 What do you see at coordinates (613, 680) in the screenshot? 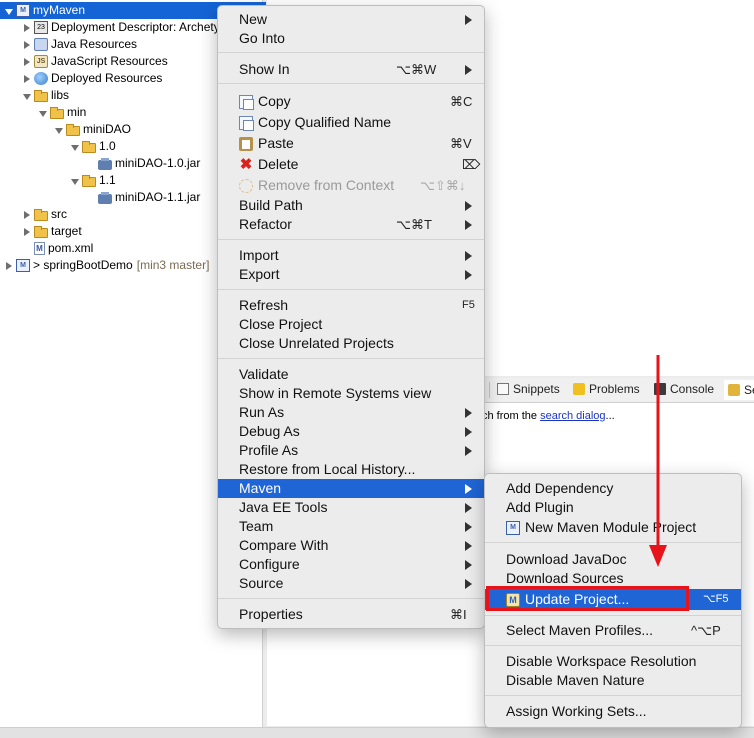
I see `menu-item-disable-maven-nature: Disable Maven Nature` at bounding box center [613, 680].